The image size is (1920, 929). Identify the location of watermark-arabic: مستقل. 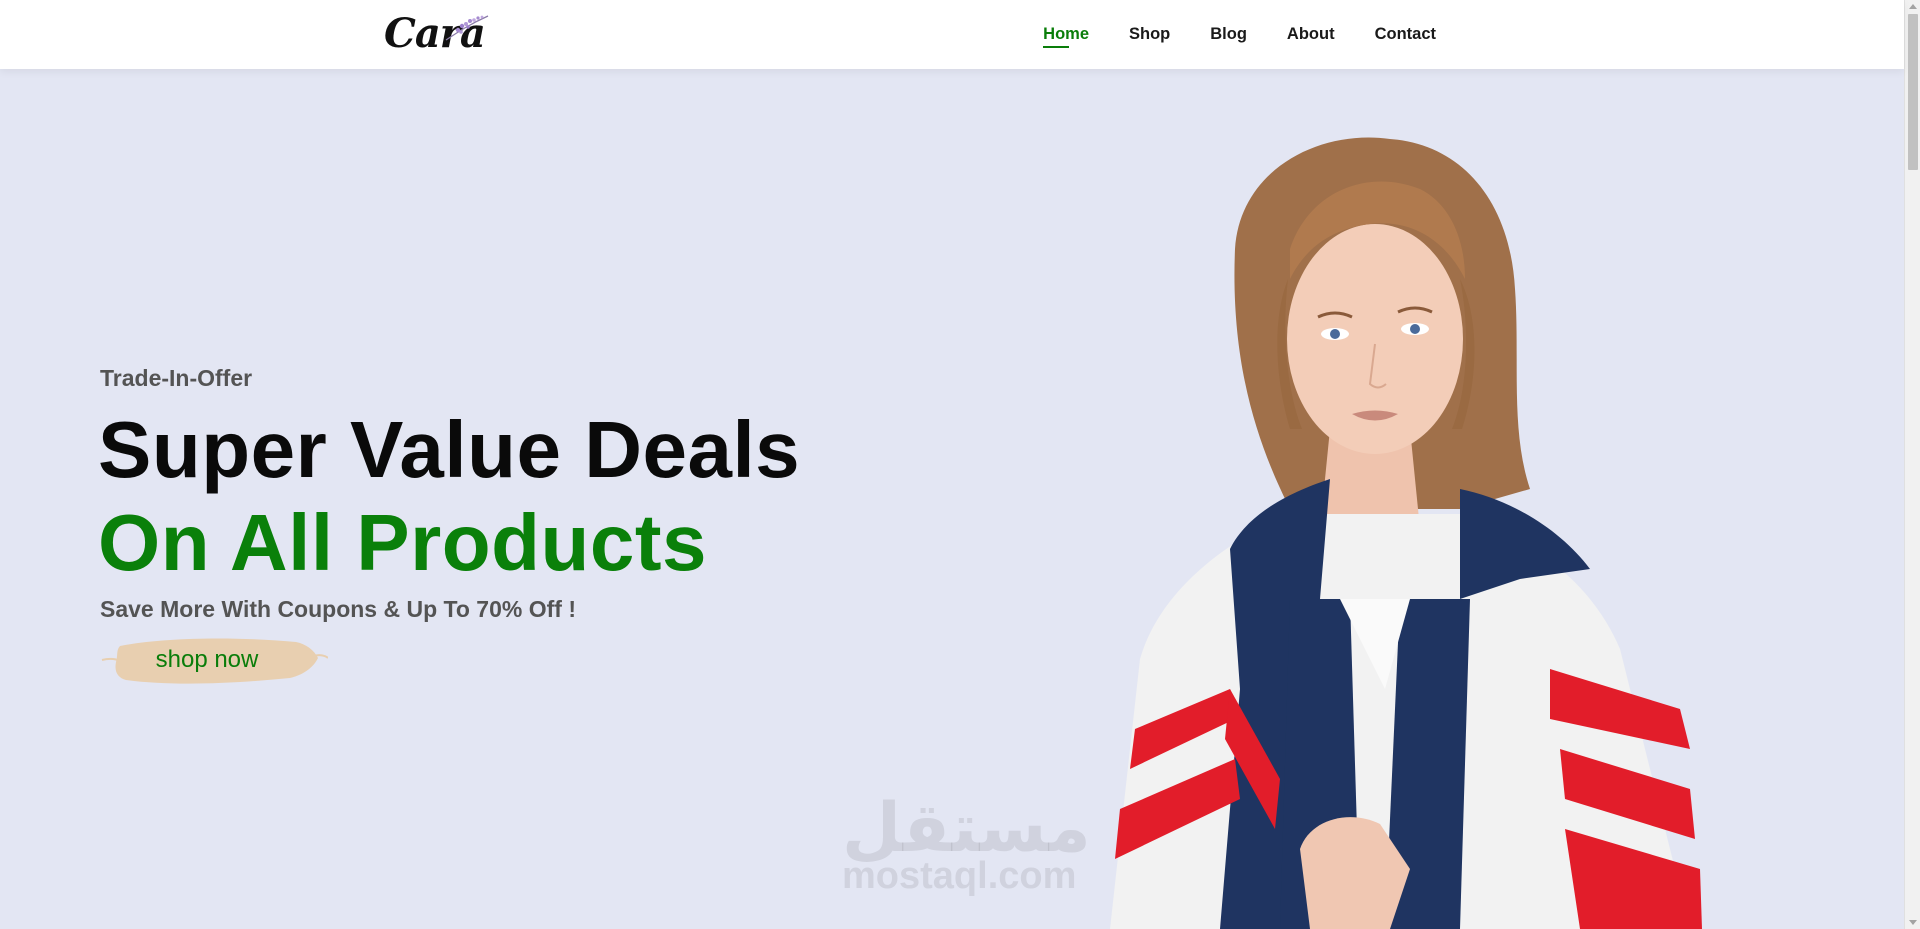
(966, 828).